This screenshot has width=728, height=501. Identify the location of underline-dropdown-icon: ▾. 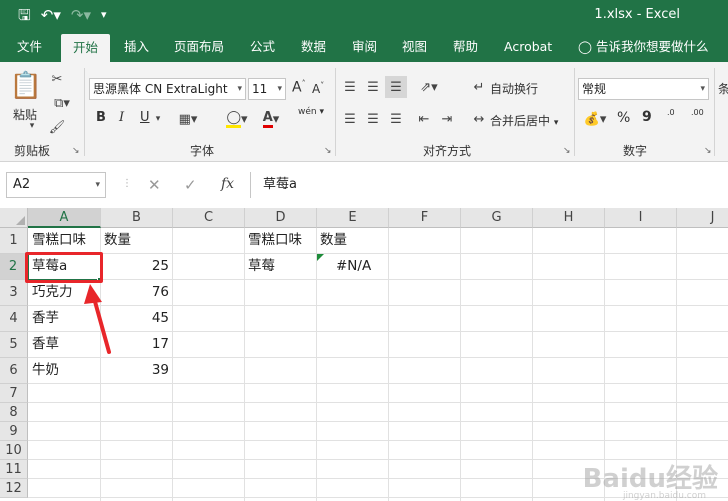
(158, 119).